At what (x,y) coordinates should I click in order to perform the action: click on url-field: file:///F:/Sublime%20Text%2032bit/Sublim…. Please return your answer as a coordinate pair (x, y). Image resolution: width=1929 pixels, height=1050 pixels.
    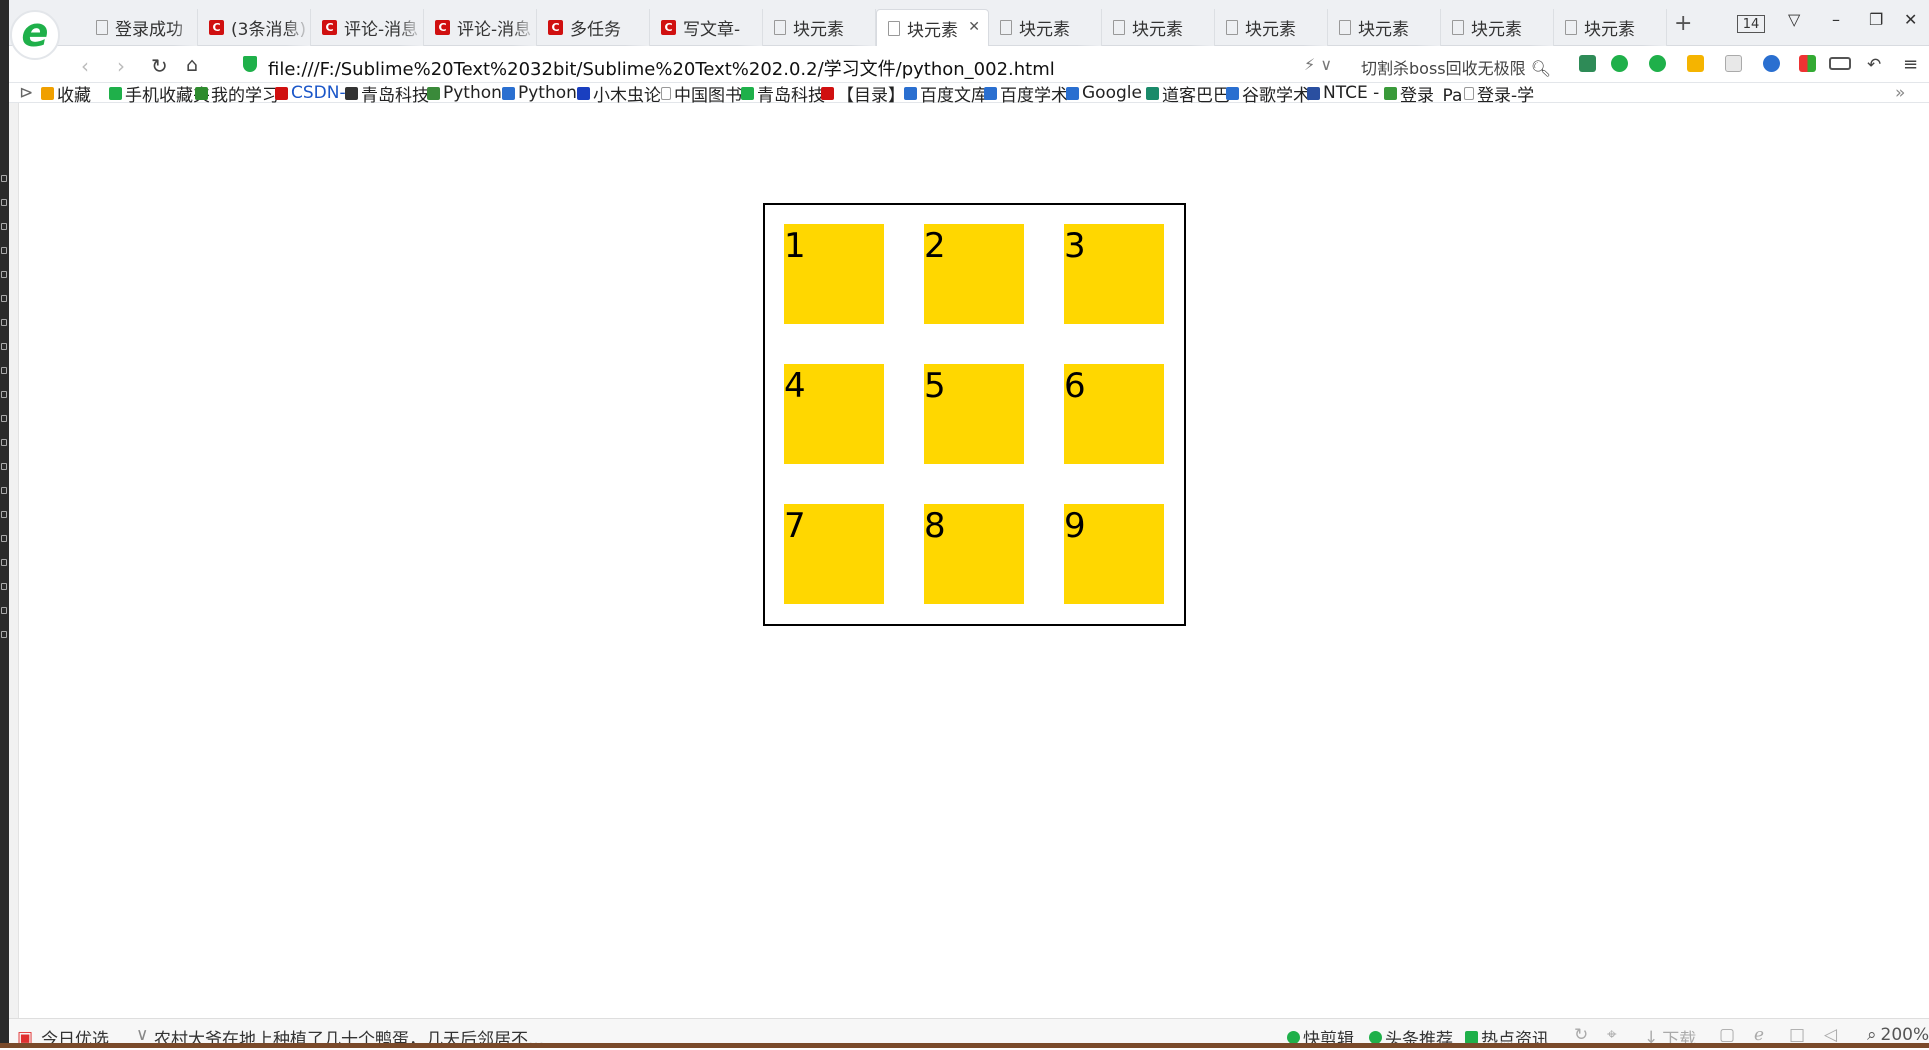
    Looking at the image, I should click on (661, 68).